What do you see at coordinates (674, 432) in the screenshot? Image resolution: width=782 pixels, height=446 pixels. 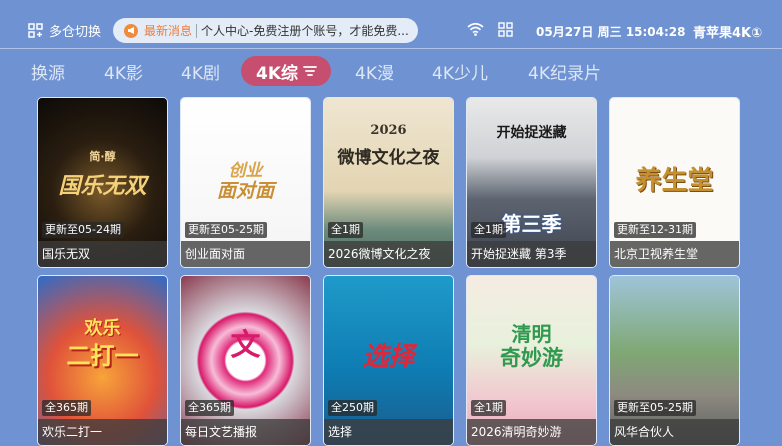 I see `card-title: 风华合伙人` at bounding box center [674, 432].